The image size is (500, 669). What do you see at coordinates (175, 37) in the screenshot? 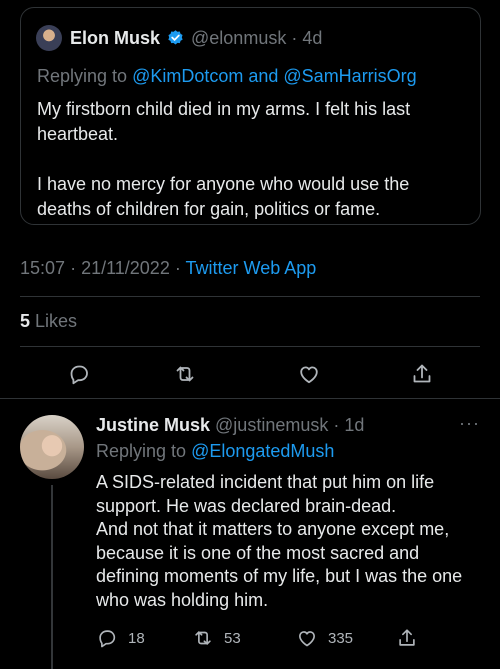
I see `verified-badge-icon` at bounding box center [175, 37].